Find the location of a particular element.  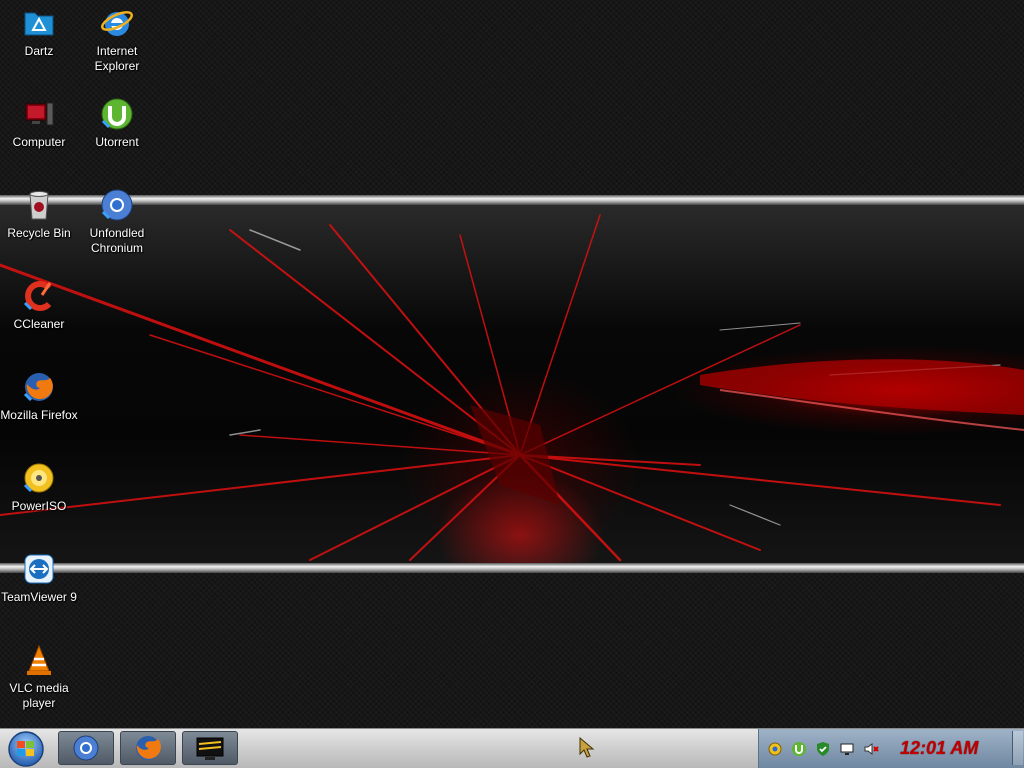

desktop-icon-teamviewer: TeamViewer 9 is located at coordinates (39, 578).